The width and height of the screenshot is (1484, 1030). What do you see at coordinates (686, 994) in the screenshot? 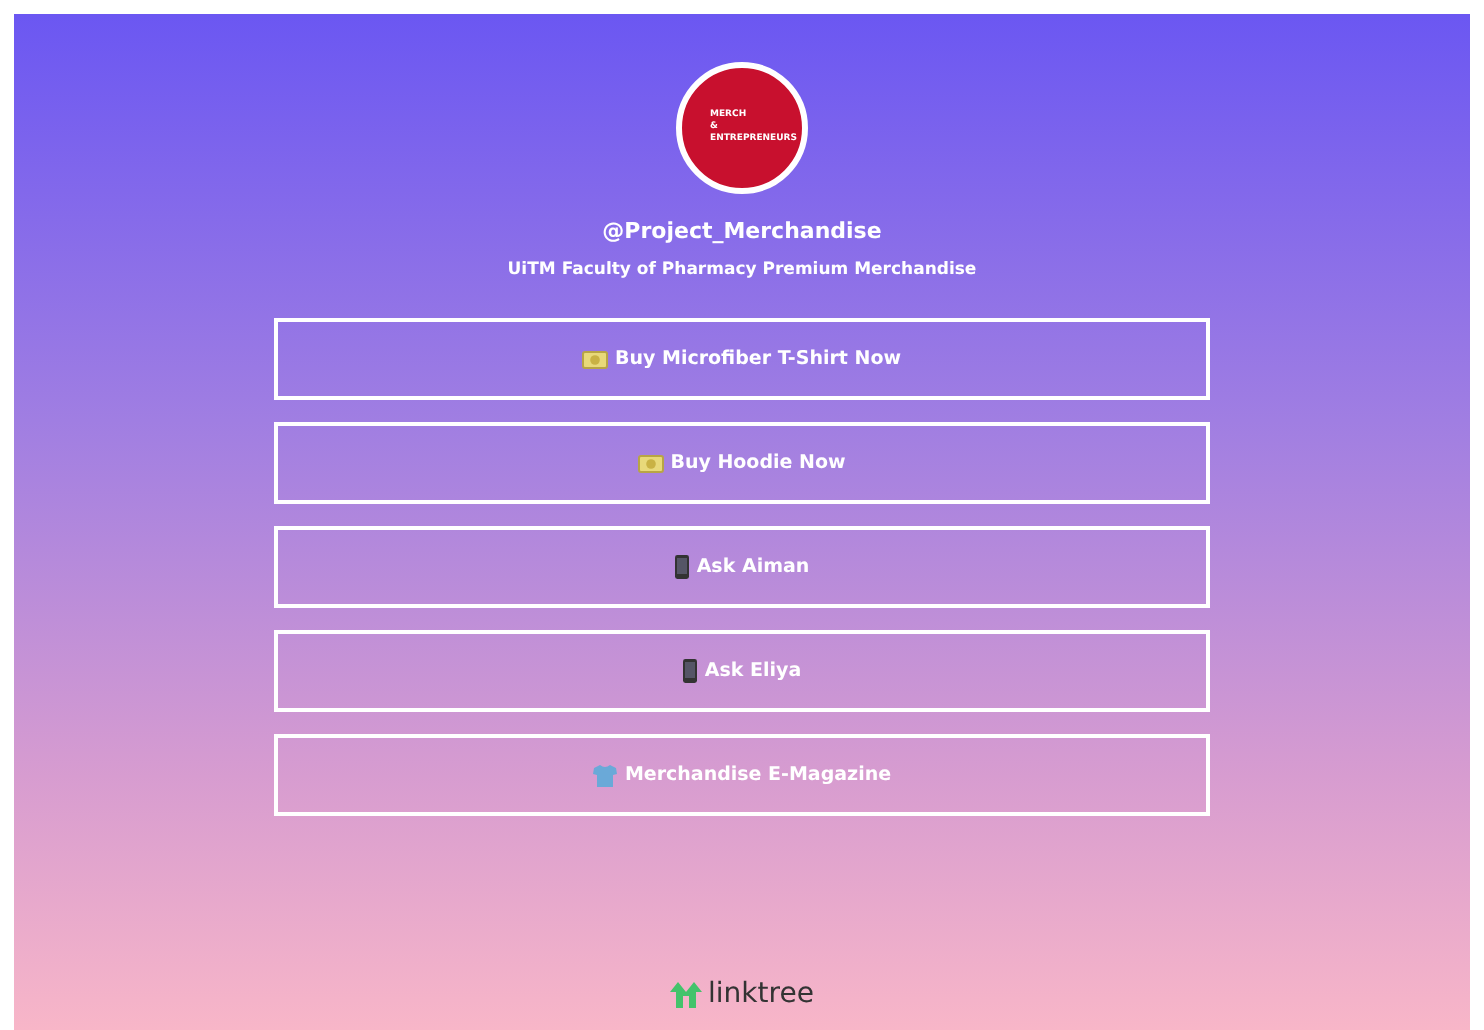
I see `tree-logo-icon` at bounding box center [686, 994].